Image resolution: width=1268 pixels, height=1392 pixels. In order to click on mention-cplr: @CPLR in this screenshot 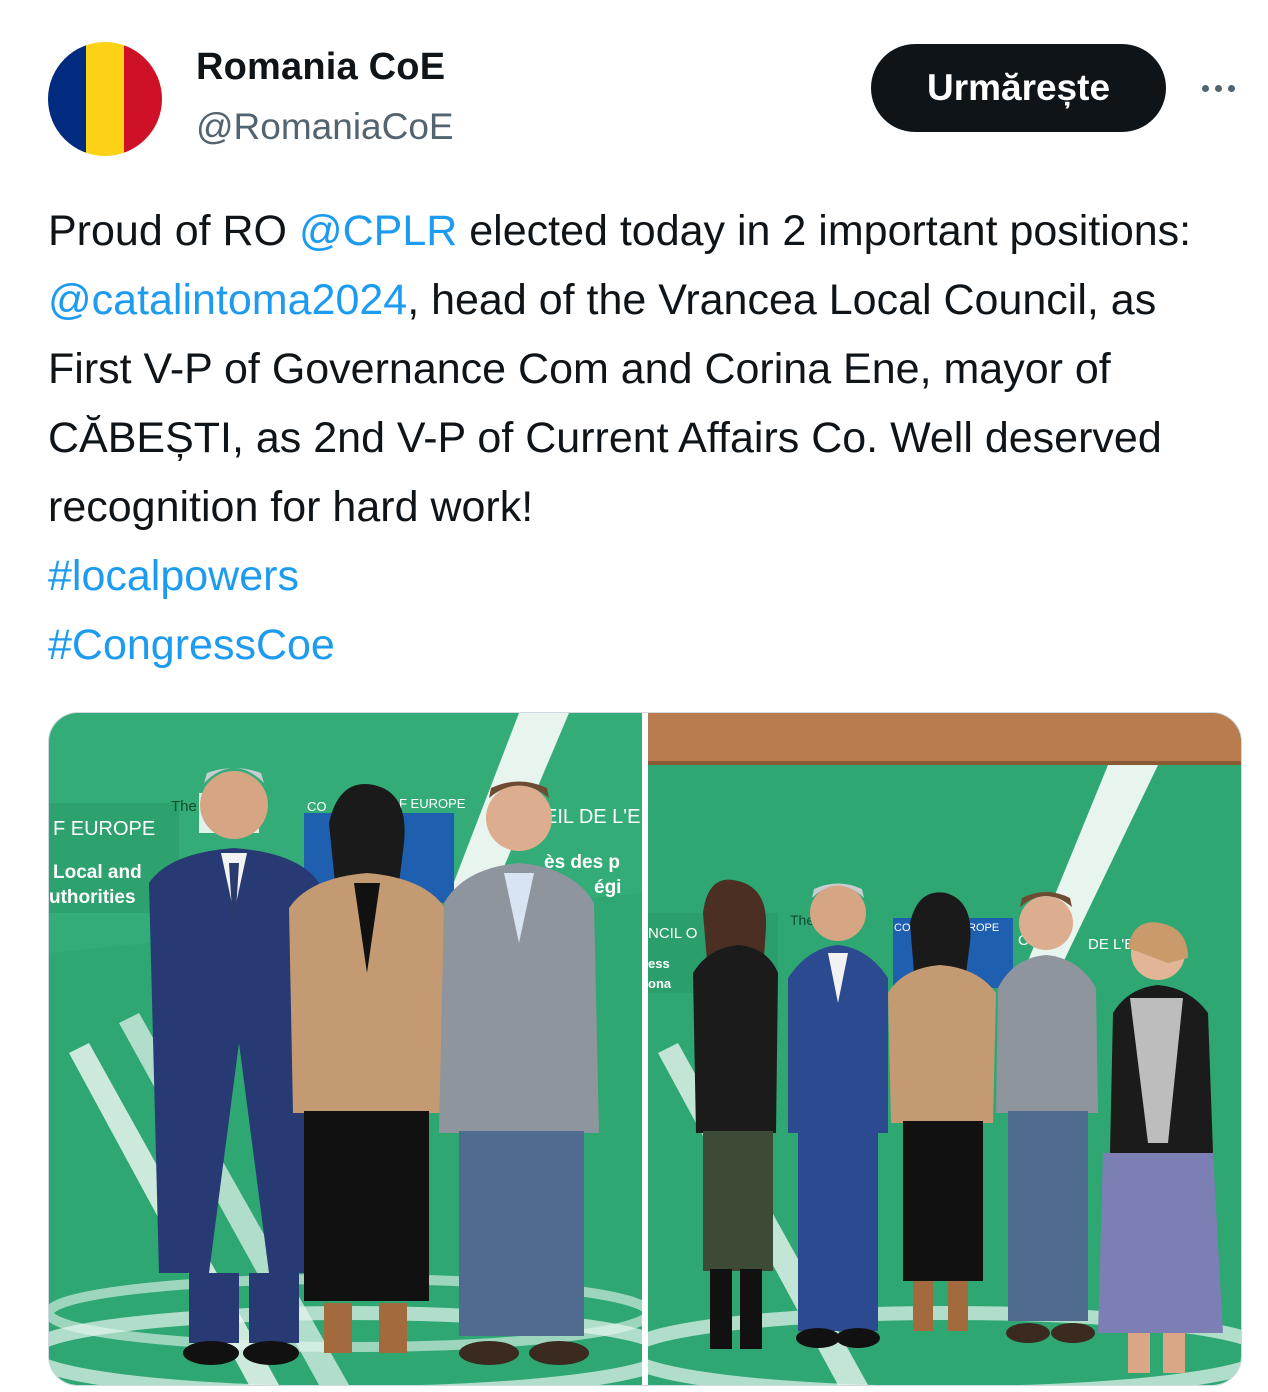, I will do `click(378, 231)`.